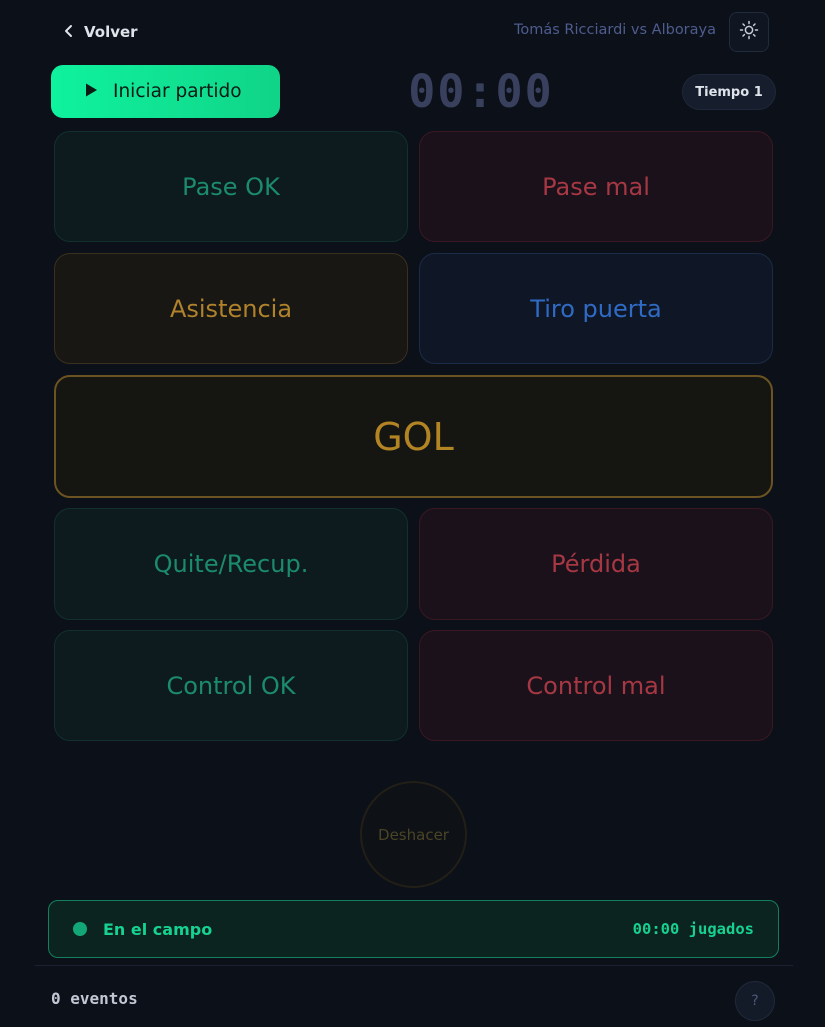  I want to click on control-ok-label: Control OK, so click(231, 685).